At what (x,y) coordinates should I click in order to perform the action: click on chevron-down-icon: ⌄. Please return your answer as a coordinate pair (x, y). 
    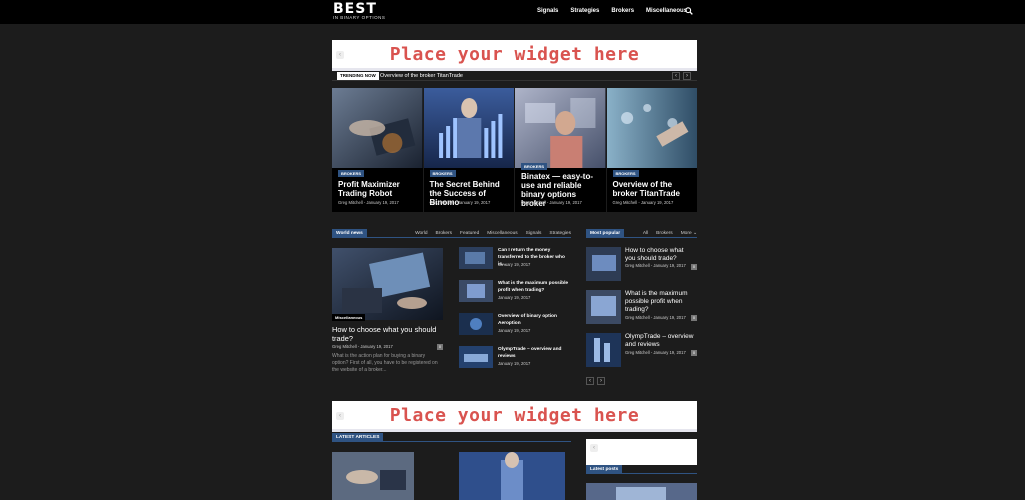
    Looking at the image, I should click on (694, 233).